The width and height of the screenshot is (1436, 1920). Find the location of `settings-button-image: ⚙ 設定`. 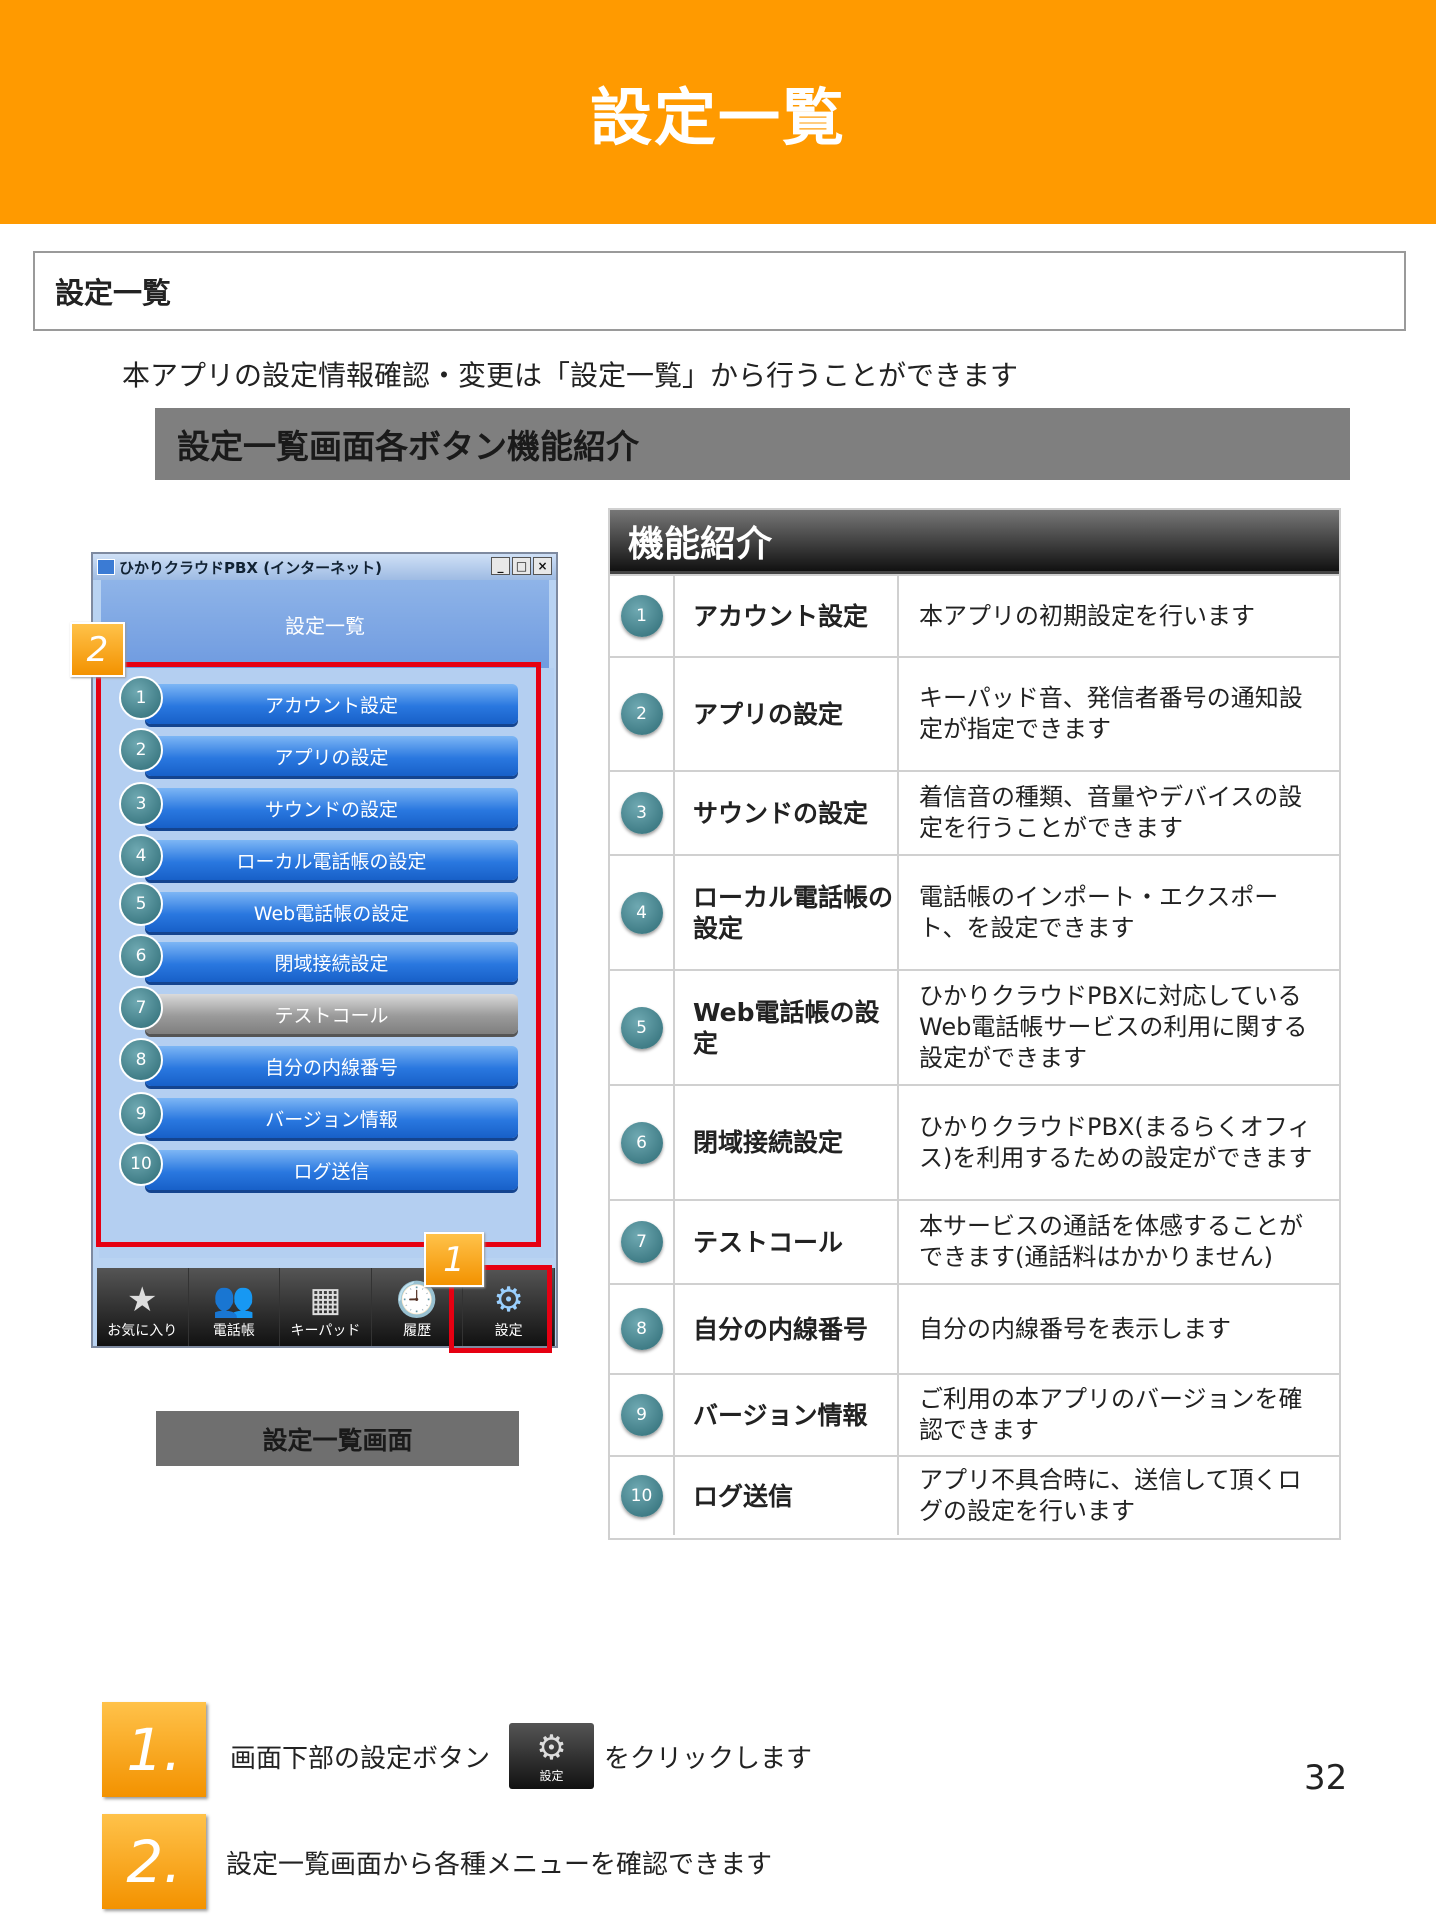

settings-button-image: ⚙ 設定 is located at coordinates (551, 1756).